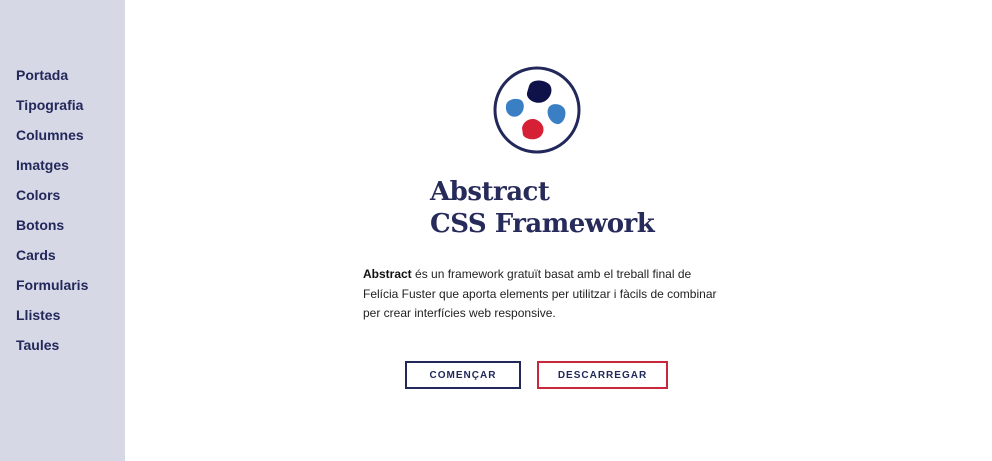 This screenshot has width=992, height=461. I want to click on abstract-logo-icon, so click(537, 110).